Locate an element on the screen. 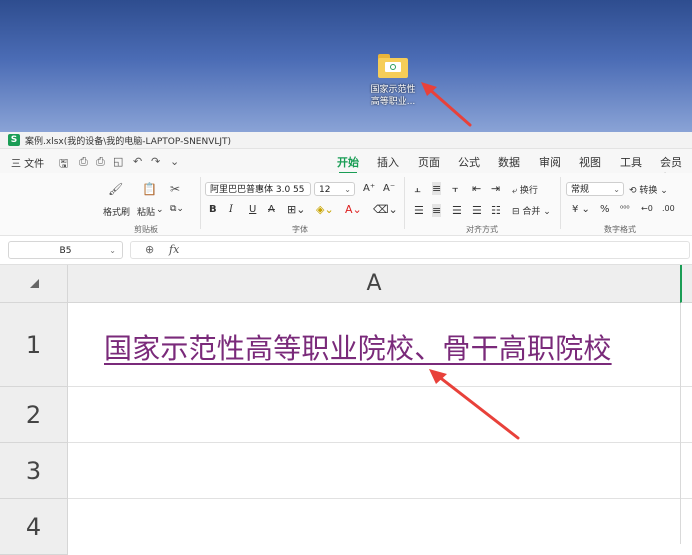 Image resolution: width=692 pixels, height=555 pixels. copy-icon: ⧉⌄ is located at coordinates (177, 209).